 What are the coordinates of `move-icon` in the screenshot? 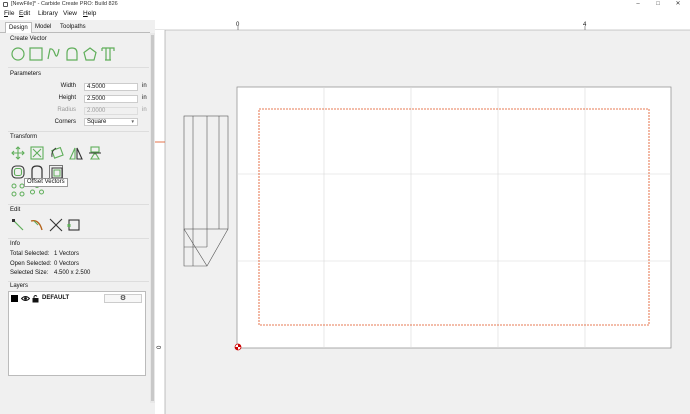 It's located at (18, 153).